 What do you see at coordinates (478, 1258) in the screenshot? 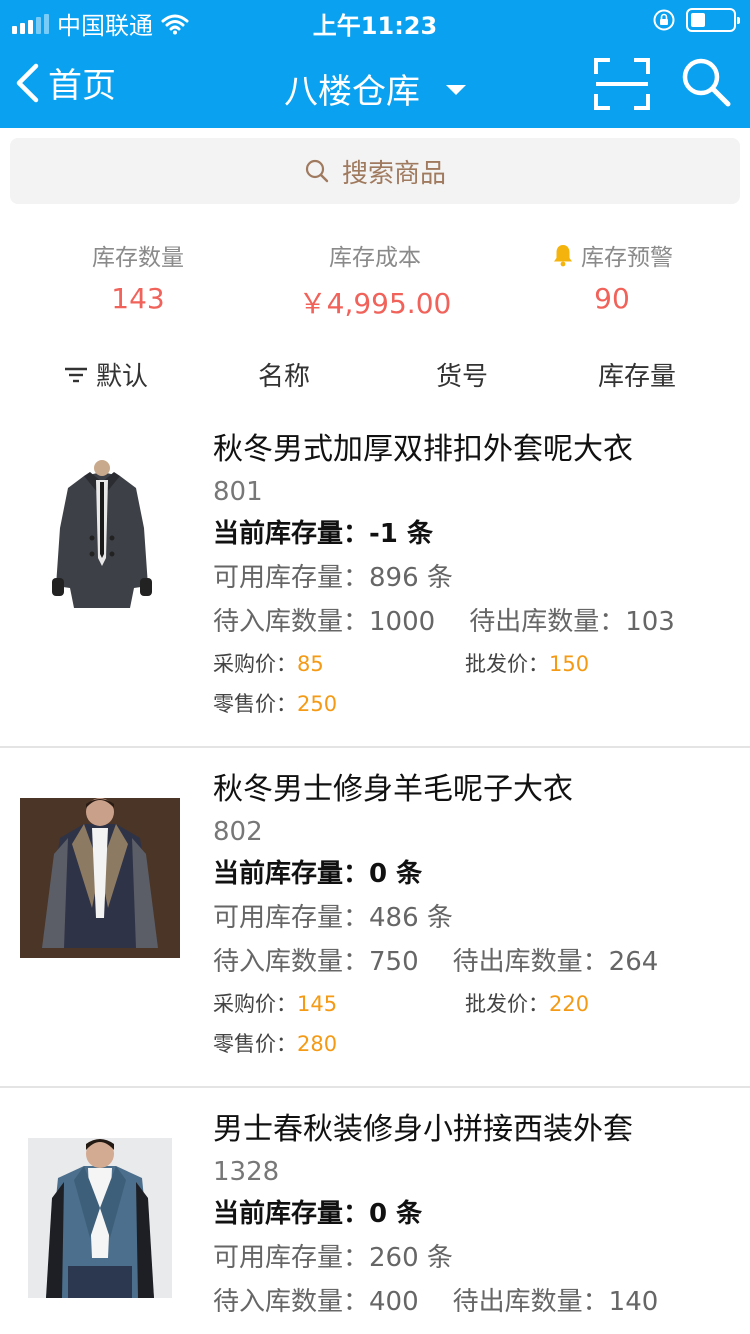
I see `available-stock-row: 可用库存量：260 条` at bounding box center [478, 1258].